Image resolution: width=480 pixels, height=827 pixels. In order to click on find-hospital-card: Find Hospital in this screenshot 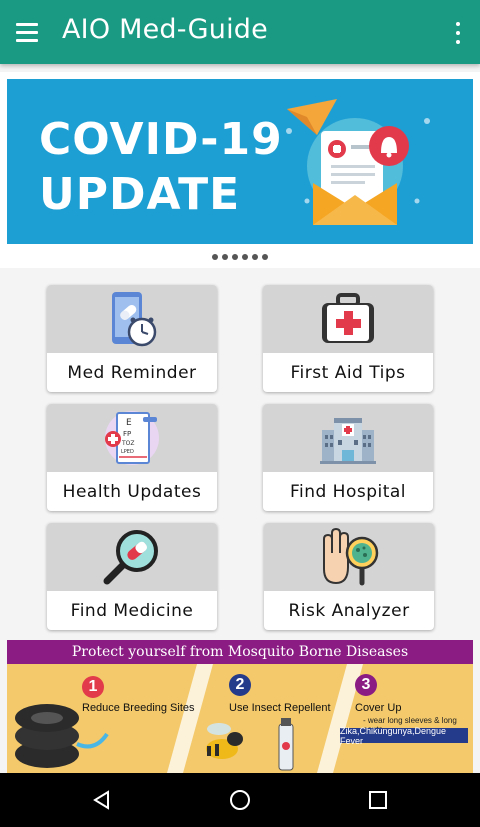, I will do `click(348, 457)`.